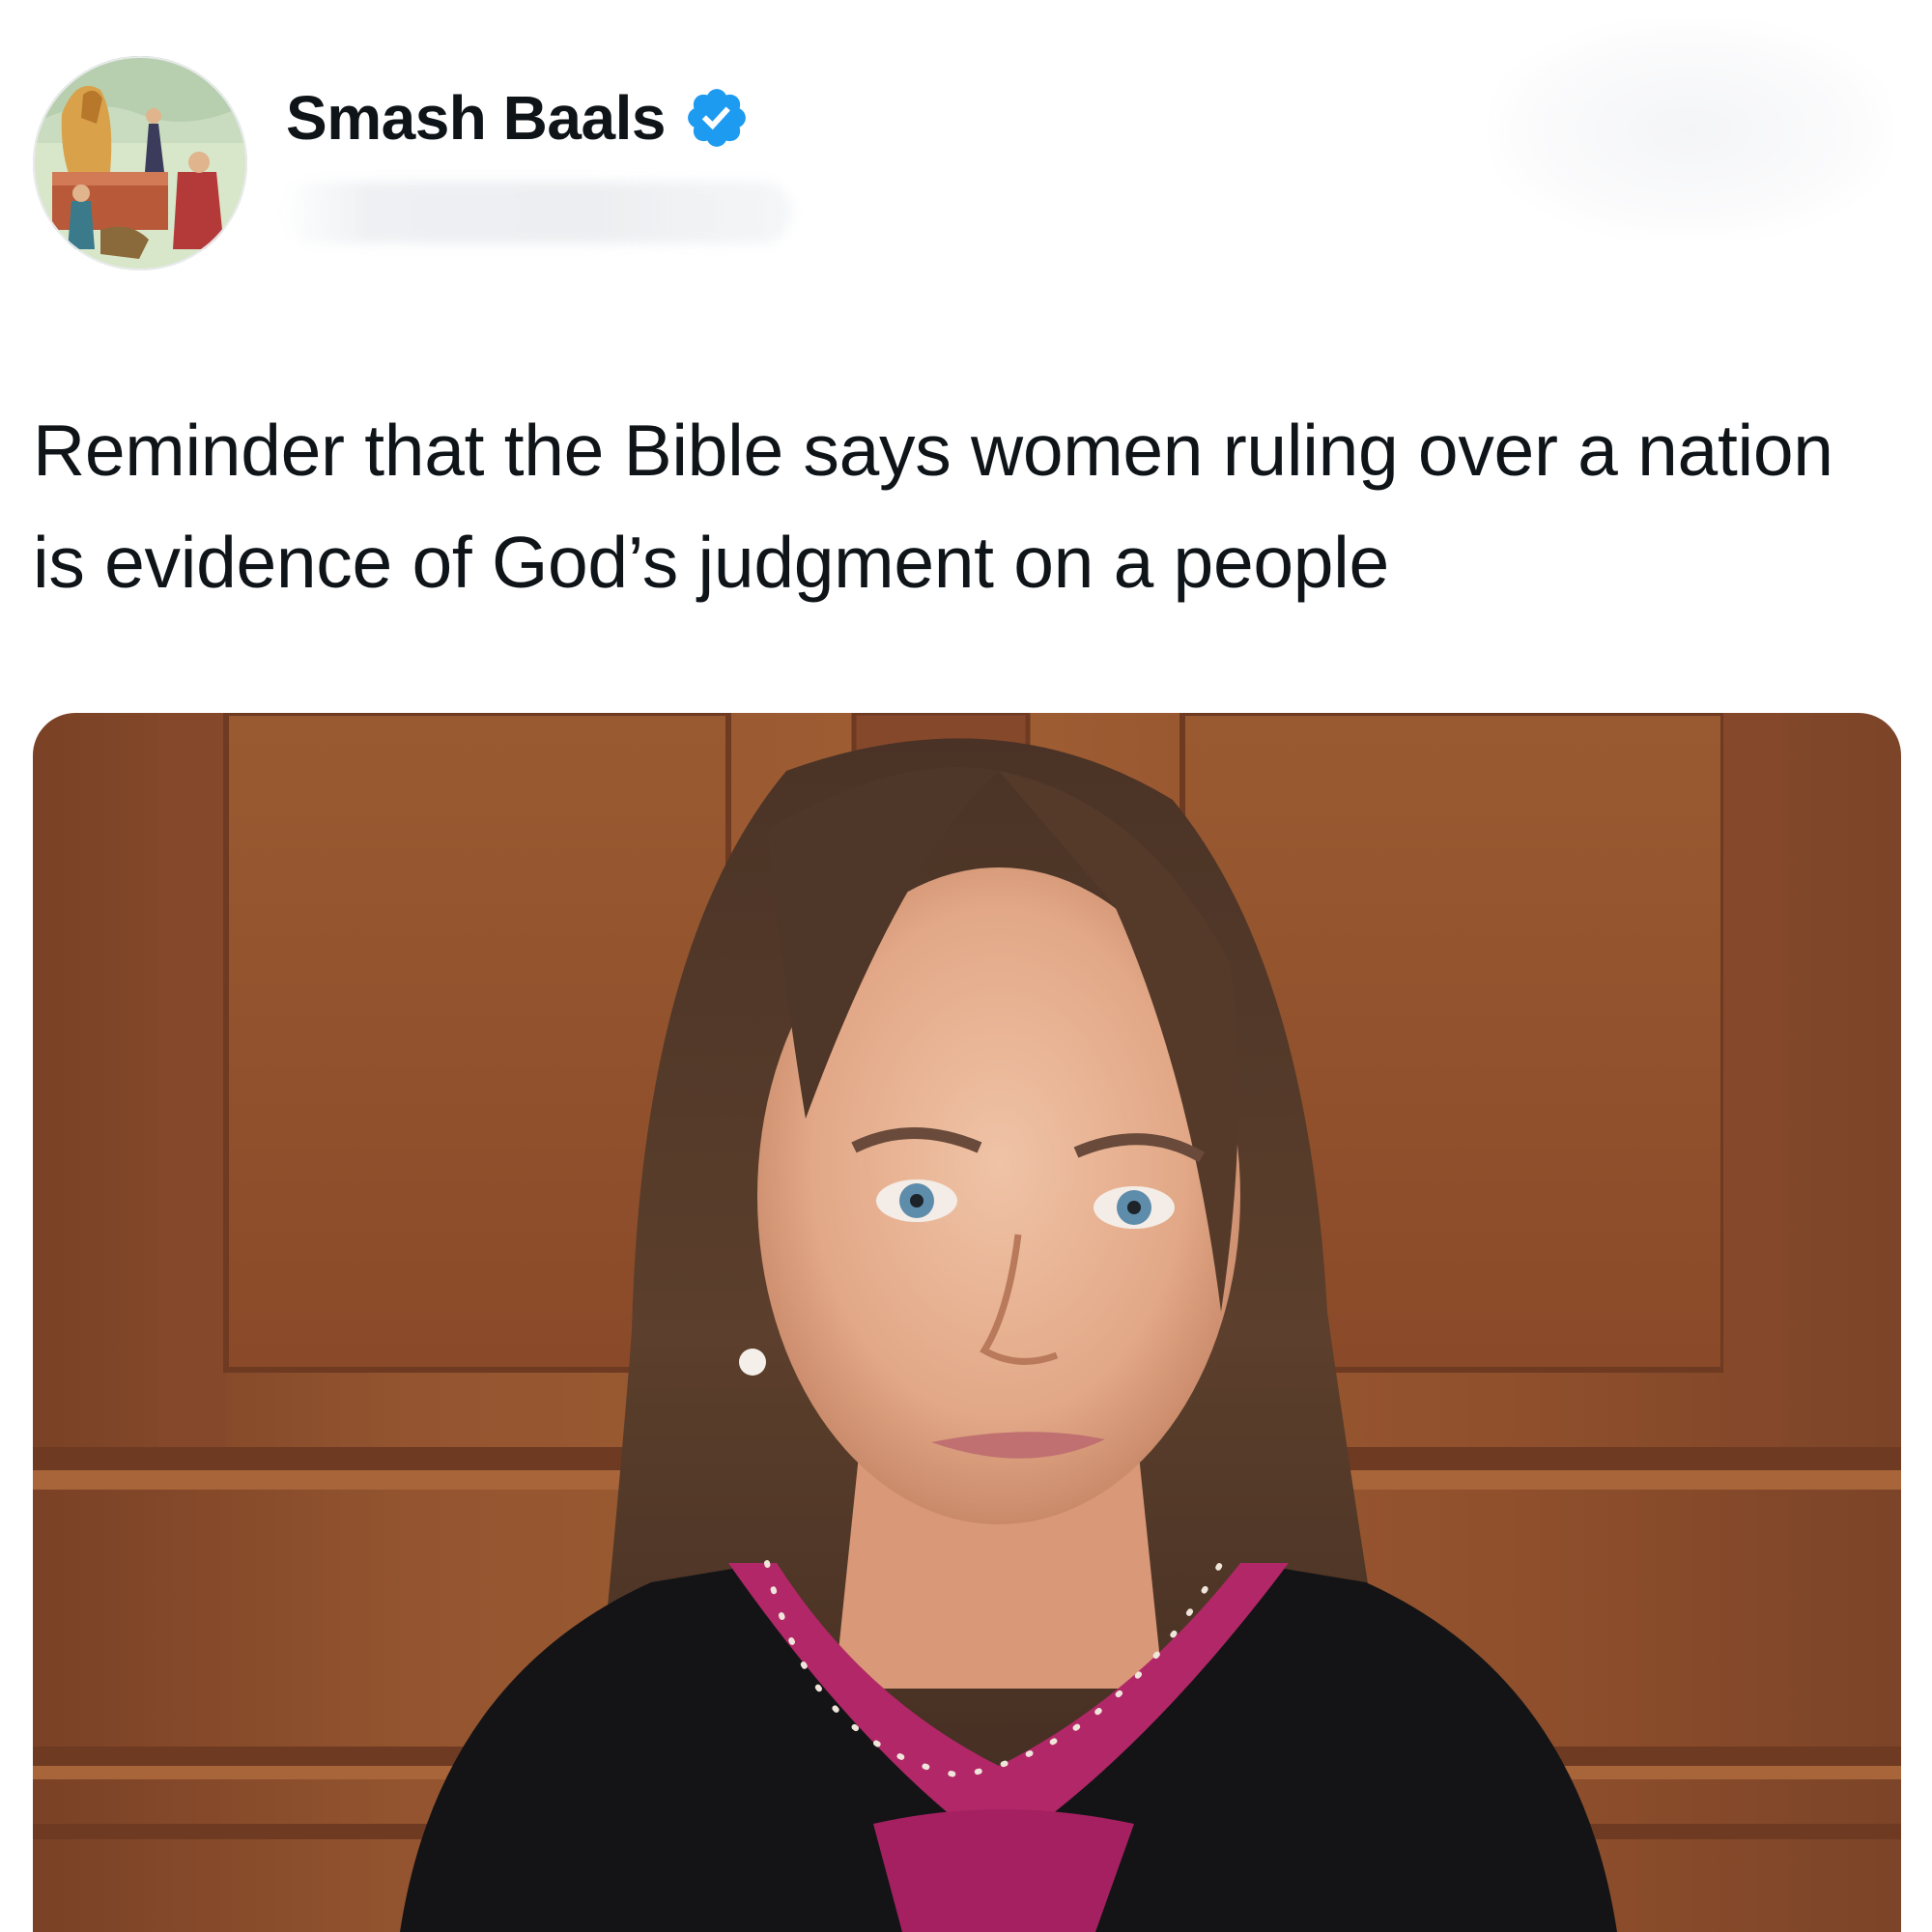  What do you see at coordinates (1690, 130) in the screenshot?
I see `obscured-region` at bounding box center [1690, 130].